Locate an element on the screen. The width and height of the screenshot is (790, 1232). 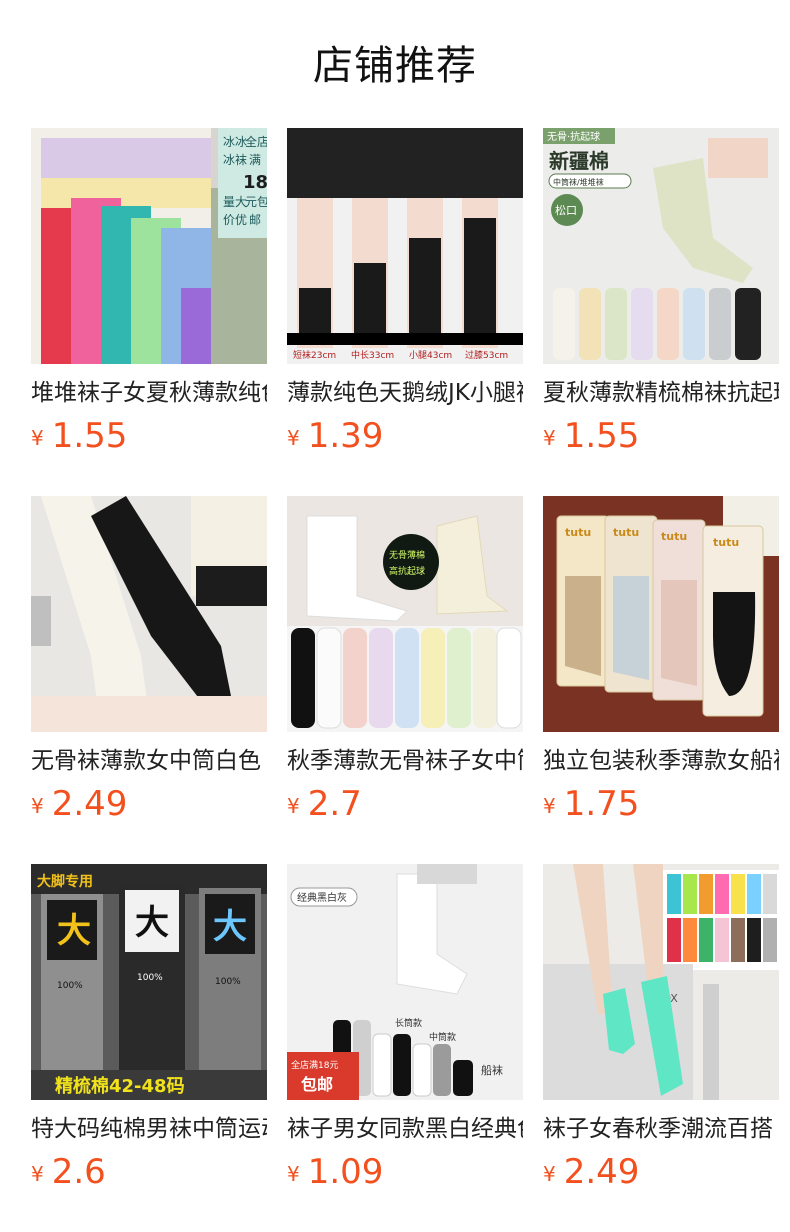
image-caption: 18 is located at coordinates (255, 182).